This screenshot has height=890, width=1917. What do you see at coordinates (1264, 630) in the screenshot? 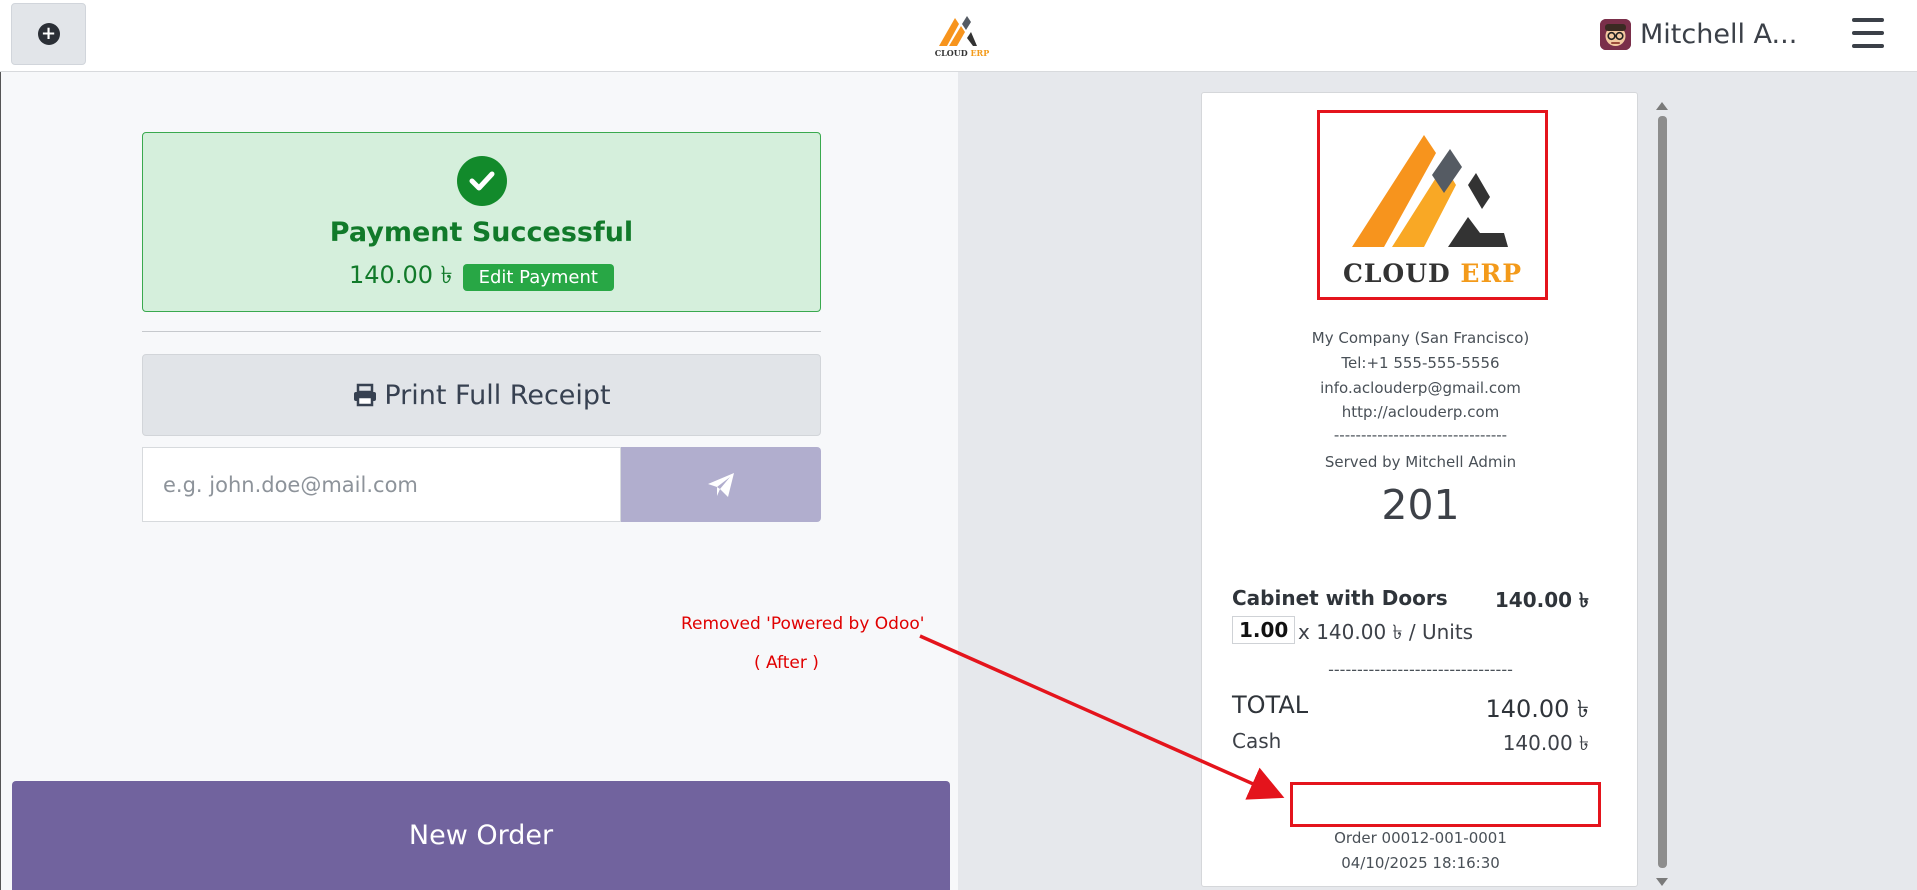
I see `receipt-quantity: 1.00` at bounding box center [1264, 630].